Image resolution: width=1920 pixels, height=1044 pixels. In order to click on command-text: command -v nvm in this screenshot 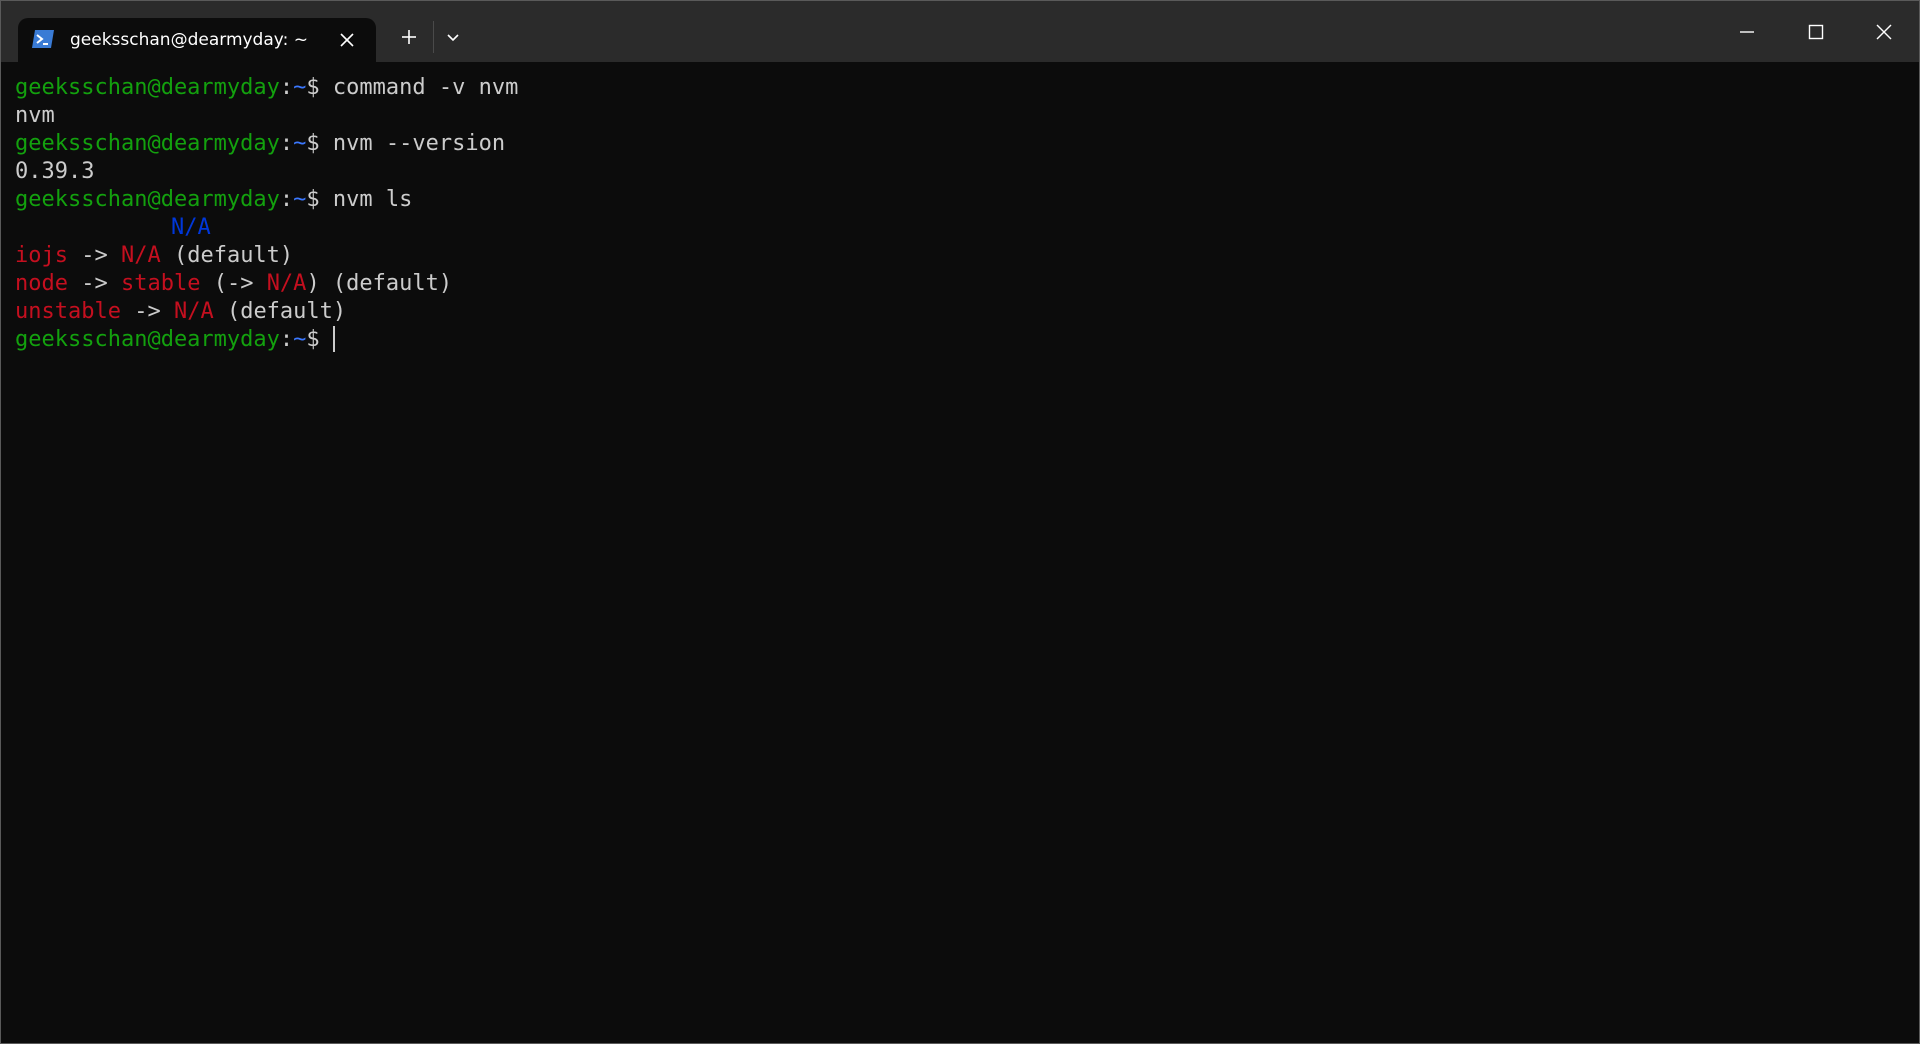, I will do `click(425, 87)`.